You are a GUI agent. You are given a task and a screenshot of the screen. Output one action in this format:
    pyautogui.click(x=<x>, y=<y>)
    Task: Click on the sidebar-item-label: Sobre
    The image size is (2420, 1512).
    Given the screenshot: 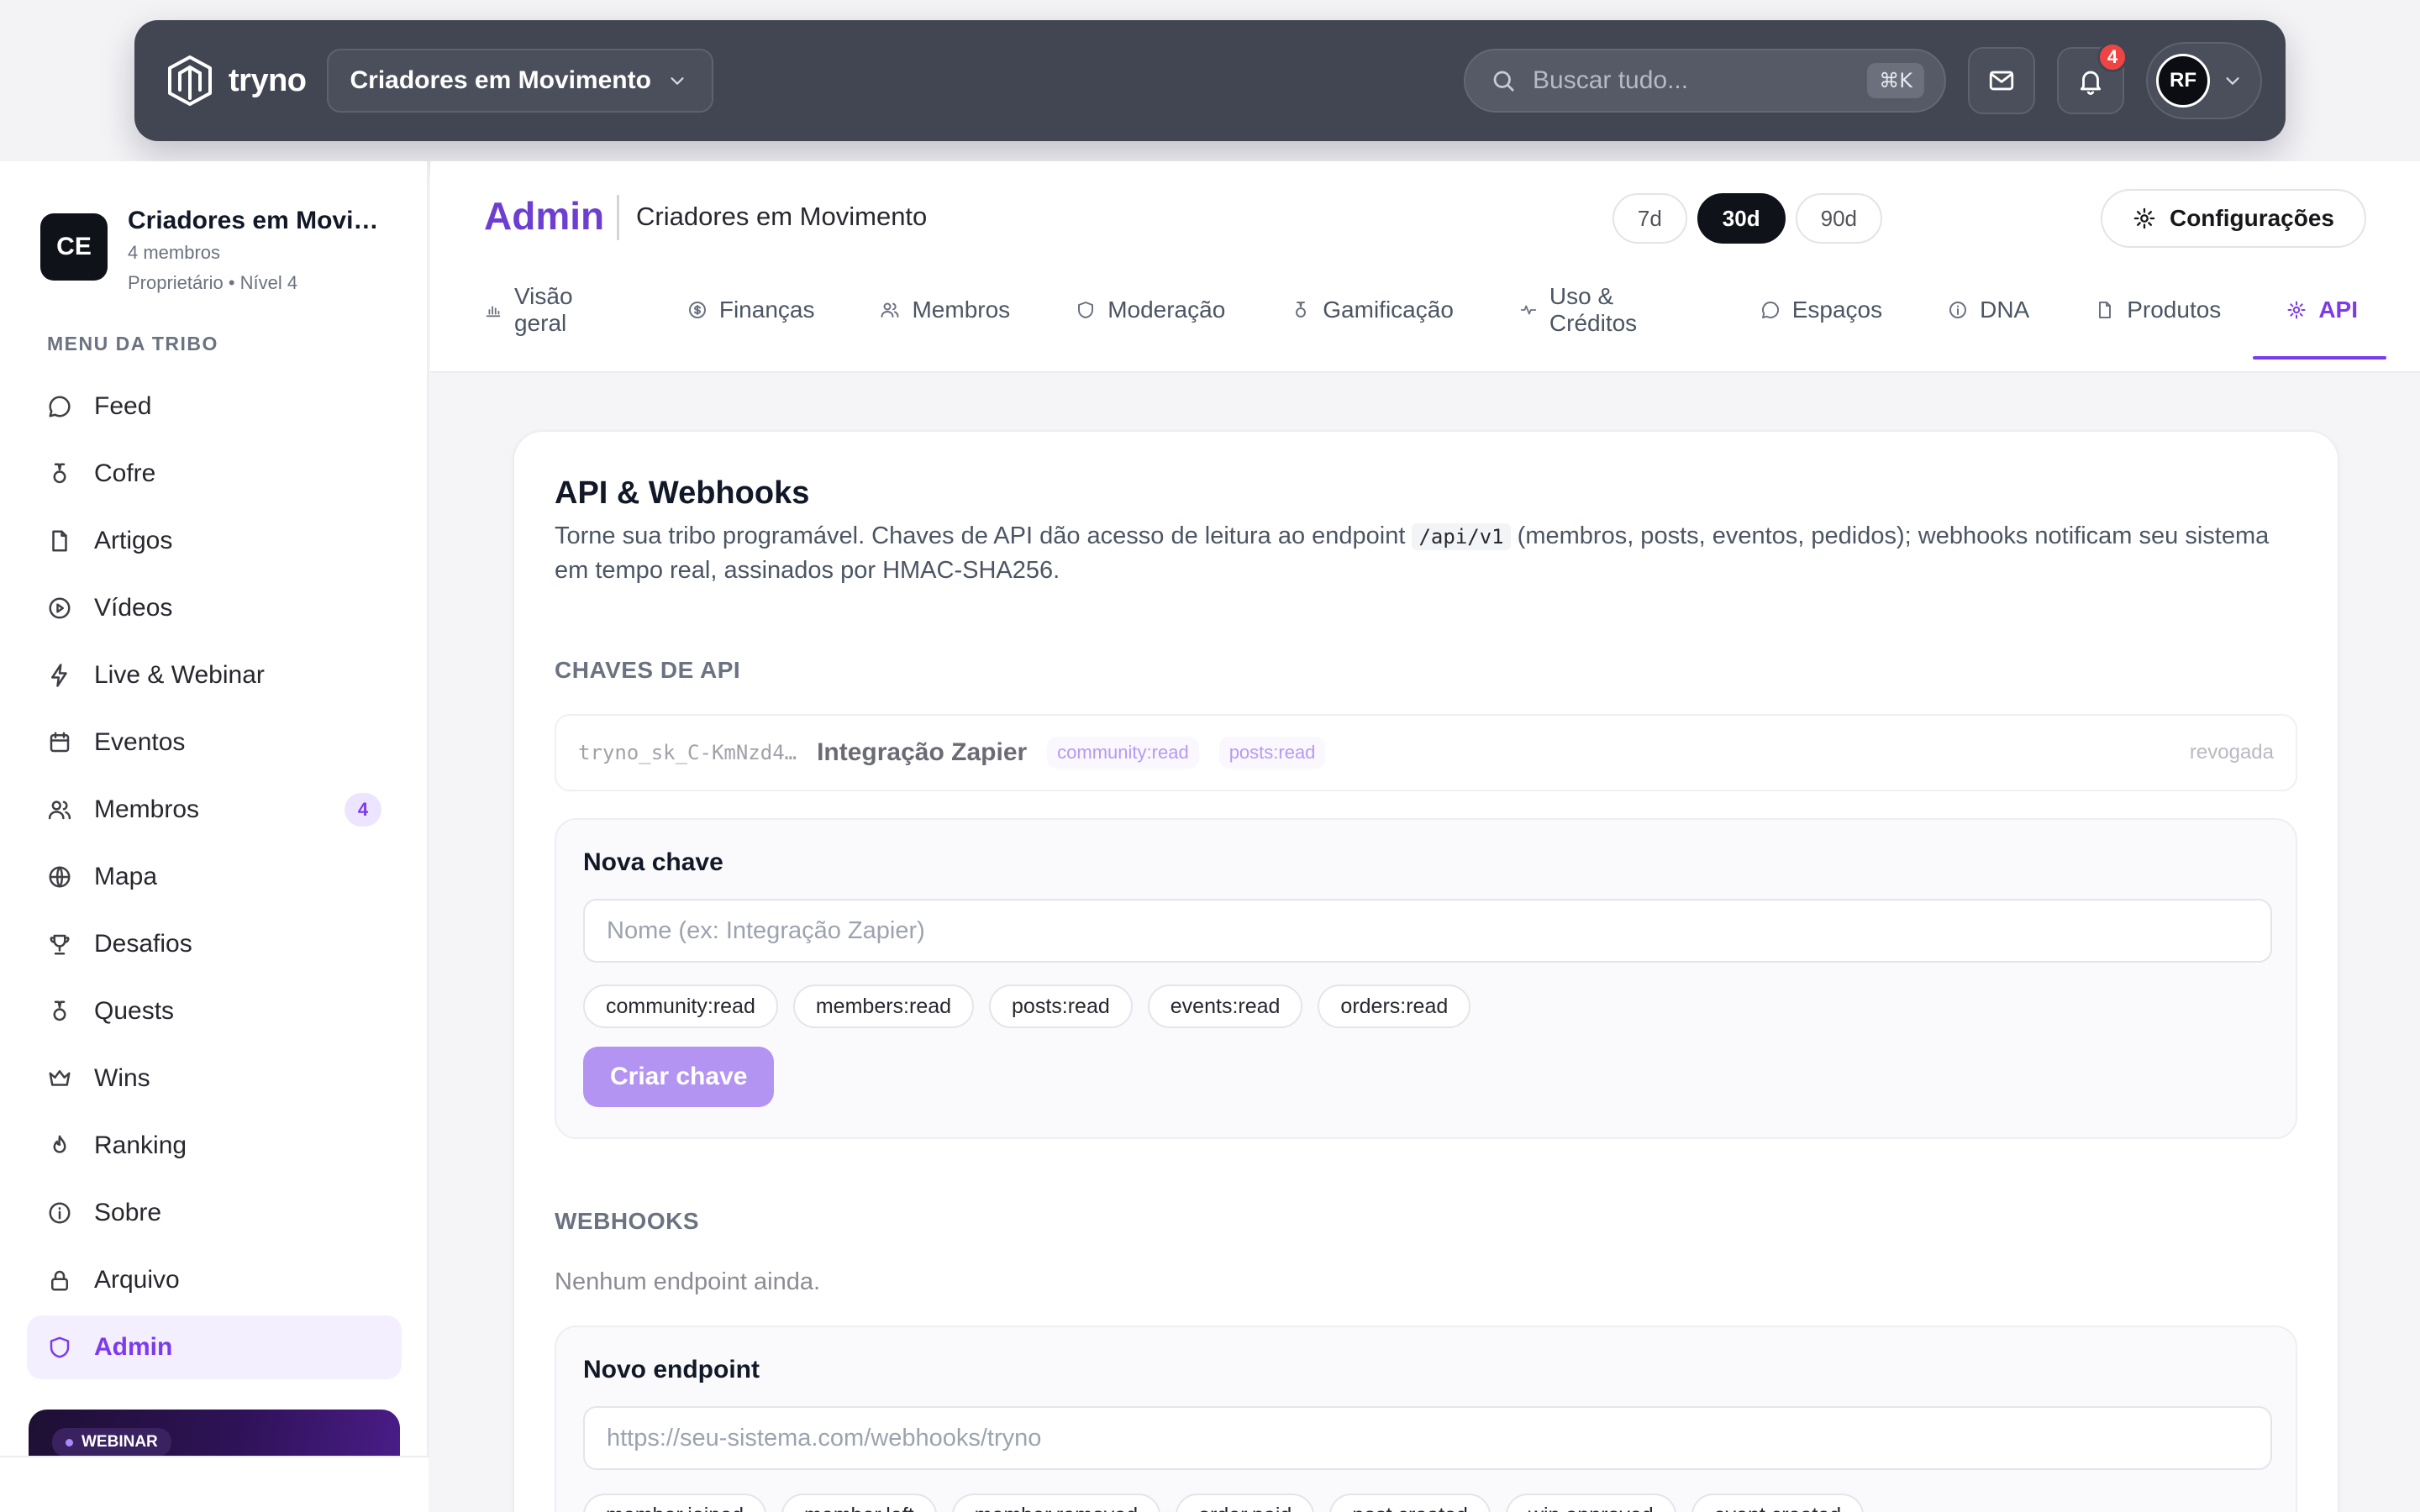 What is the action you would take?
    pyautogui.click(x=128, y=1212)
    